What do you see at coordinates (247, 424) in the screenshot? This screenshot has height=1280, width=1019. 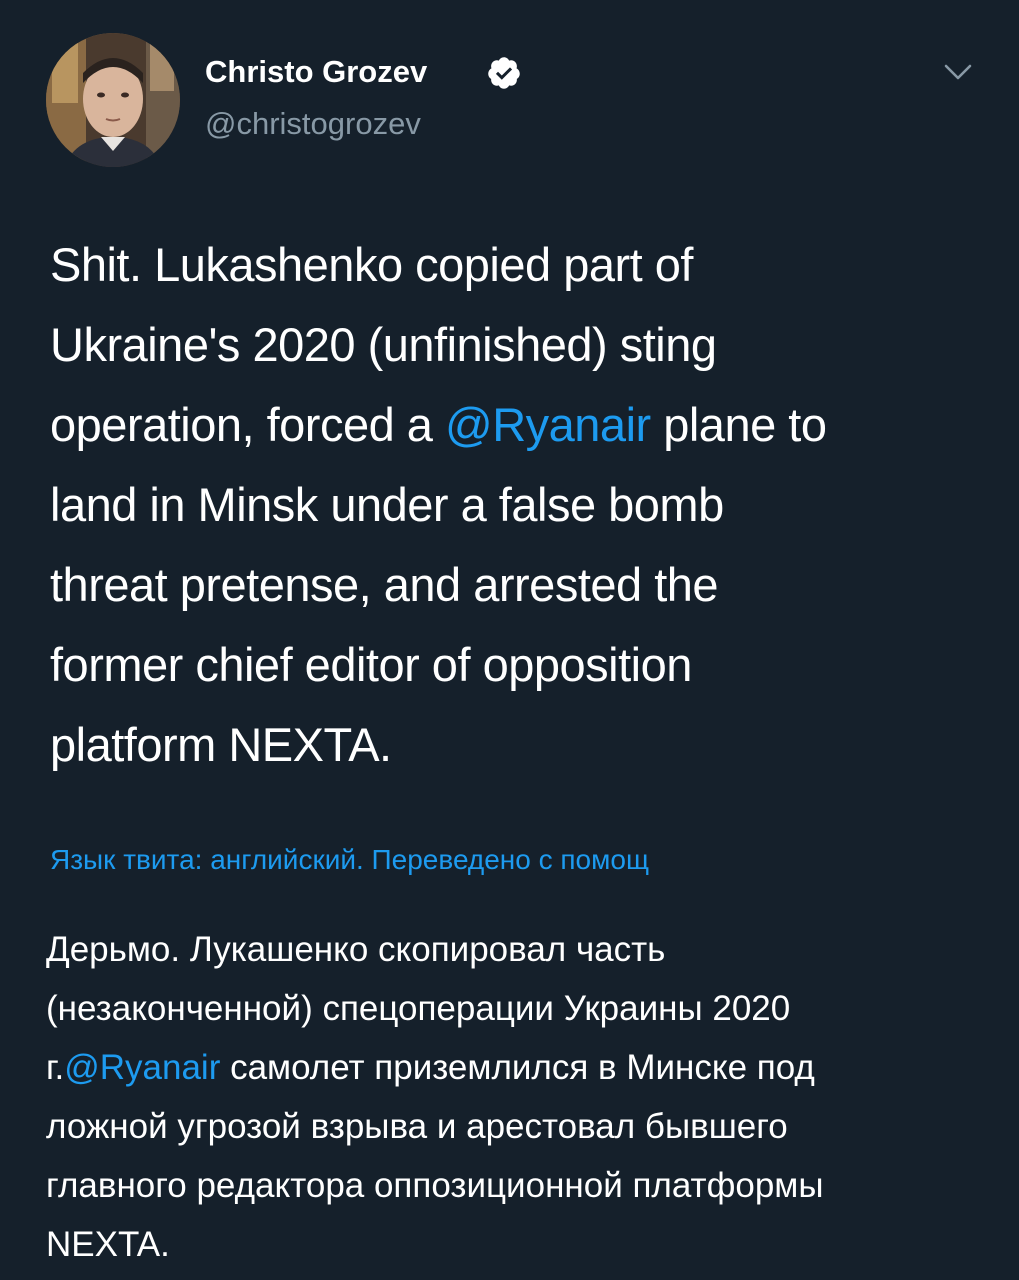 I see `tweet-text-segment: operation, forced a` at bounding box center [247, 424].